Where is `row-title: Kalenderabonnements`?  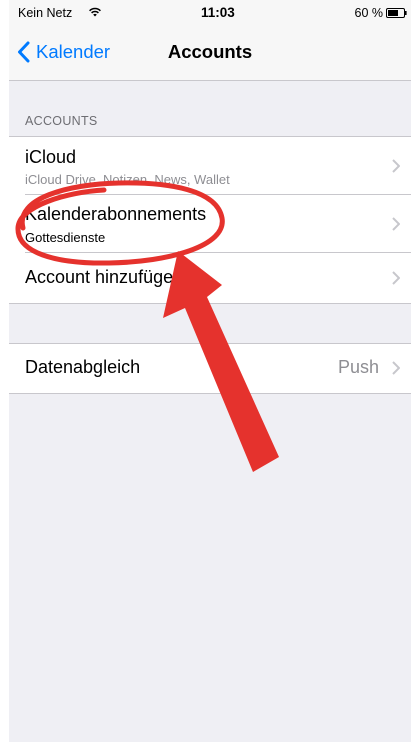 row-title: Kalenderabonnements is located at coordinates (116, 214).